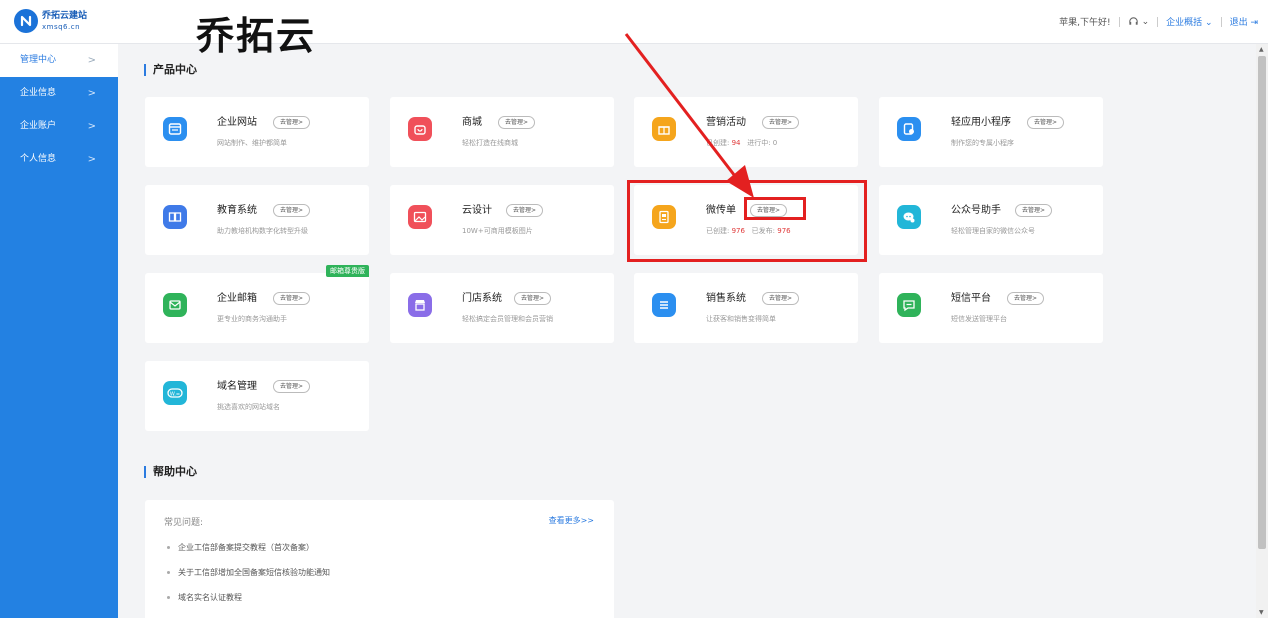 This screenshot has width=1268, height=618. I want to click on product-card-cloud-design: 云设计 去管理> 10W+可商用模板图片, so click(502, 220).